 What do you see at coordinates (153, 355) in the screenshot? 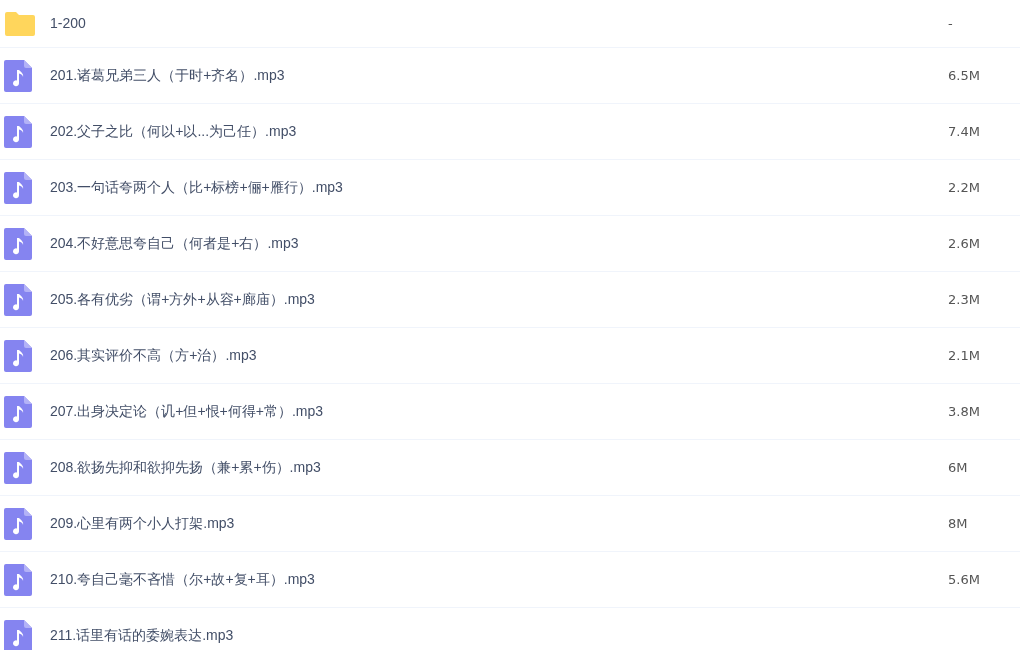
I see `file-name: 206.其实评价不高（方+治）.mp3` at bounding box center [153, 355].